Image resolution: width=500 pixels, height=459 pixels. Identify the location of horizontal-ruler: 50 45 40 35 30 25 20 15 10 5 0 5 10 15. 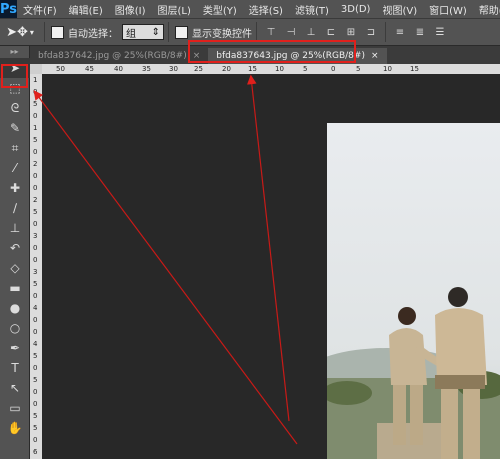
(265, 69).